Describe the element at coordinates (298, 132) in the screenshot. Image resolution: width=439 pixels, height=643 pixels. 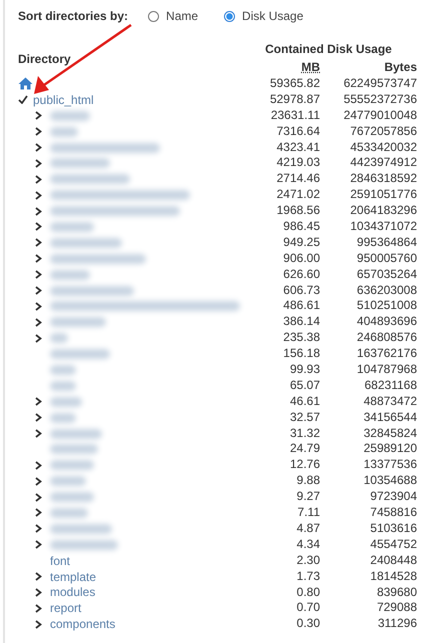
I see `mb-cell-text: 7316.64` at that location.